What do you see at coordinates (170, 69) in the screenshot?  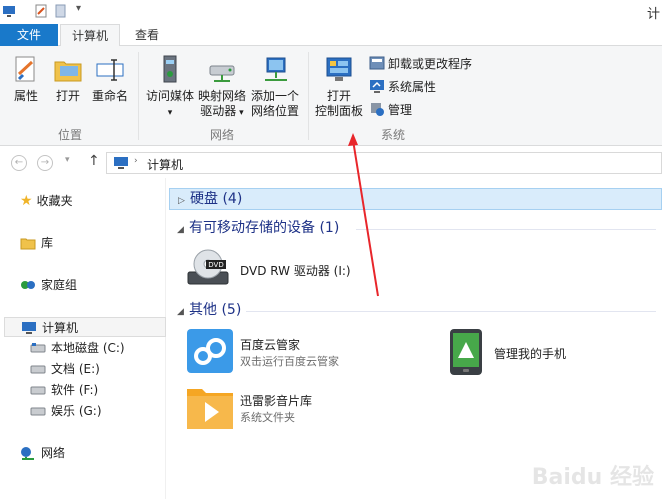 I see `media-server-icon` at bounding box center [170, 69].